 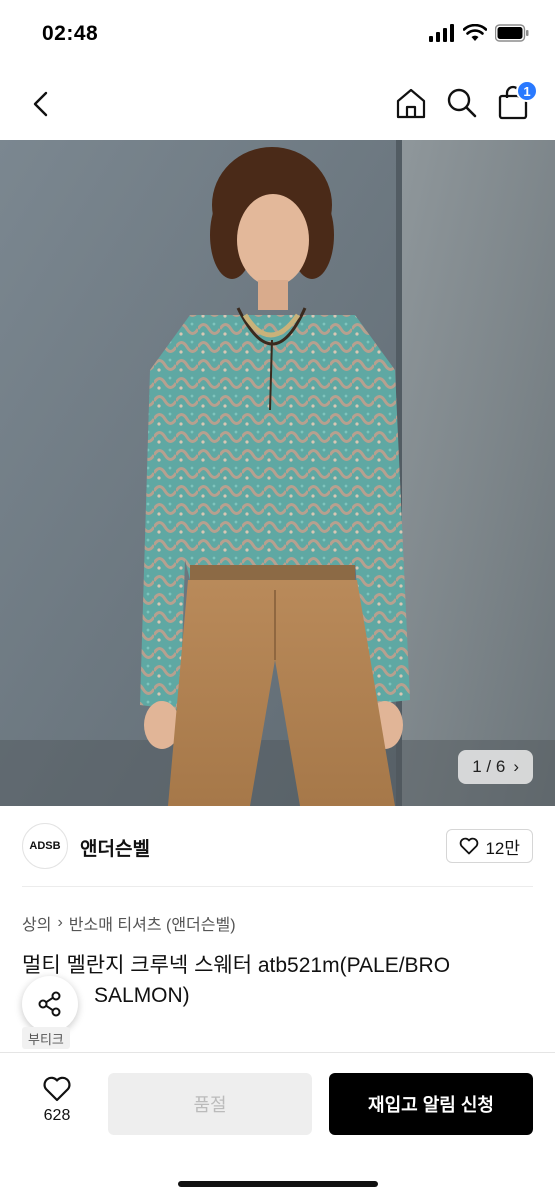 What do you see at coordinates (277, 105) in the screenshot?
I see `nav-bar: 1` at bounding box center [277, 105].